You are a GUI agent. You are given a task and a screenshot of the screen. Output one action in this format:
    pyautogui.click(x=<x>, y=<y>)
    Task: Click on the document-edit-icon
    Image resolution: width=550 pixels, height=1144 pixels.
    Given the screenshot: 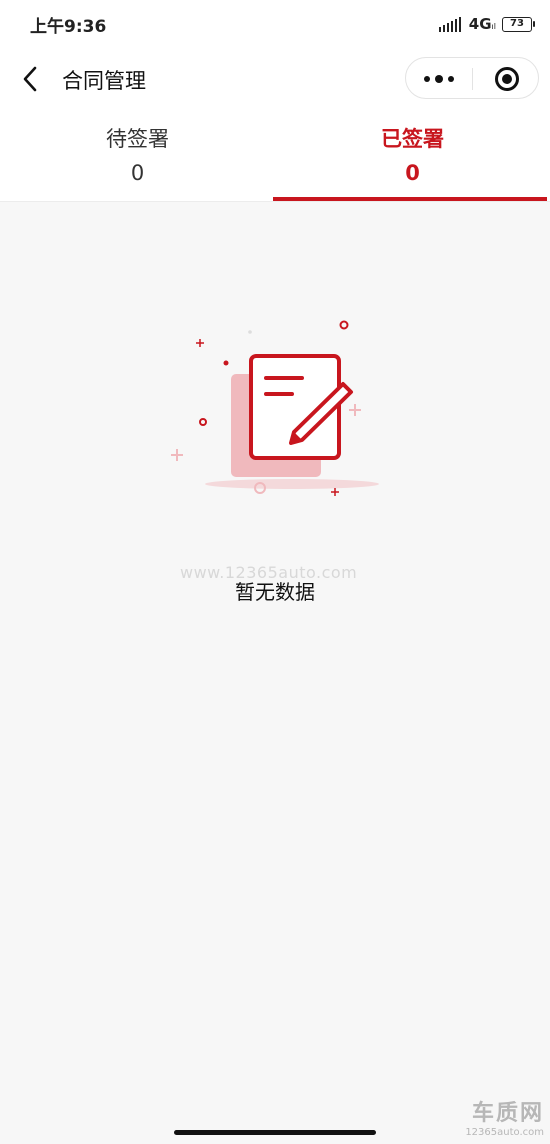 What is the action you would take?
    pyautogui.click(x=277, y=407)
    